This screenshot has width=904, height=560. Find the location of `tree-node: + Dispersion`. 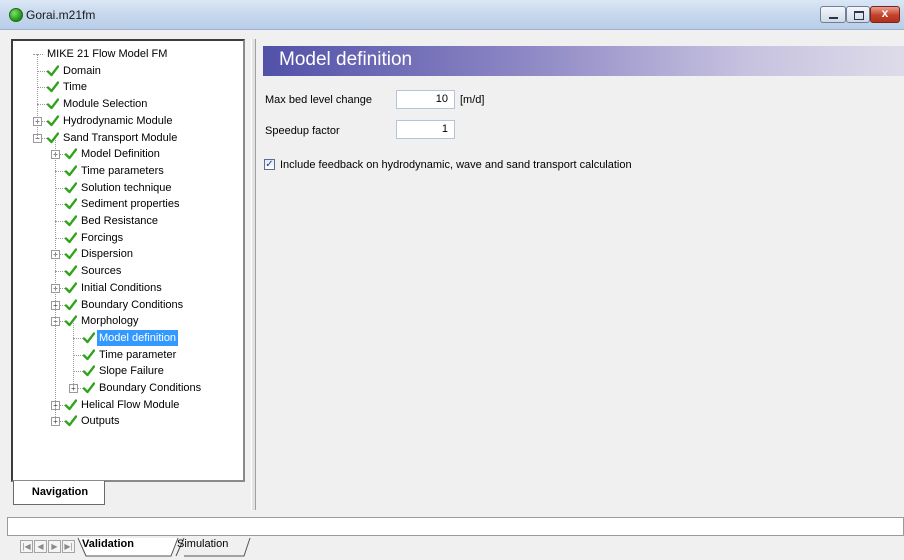

tree-node: + Dispersion is located at coordinates (127, 254).